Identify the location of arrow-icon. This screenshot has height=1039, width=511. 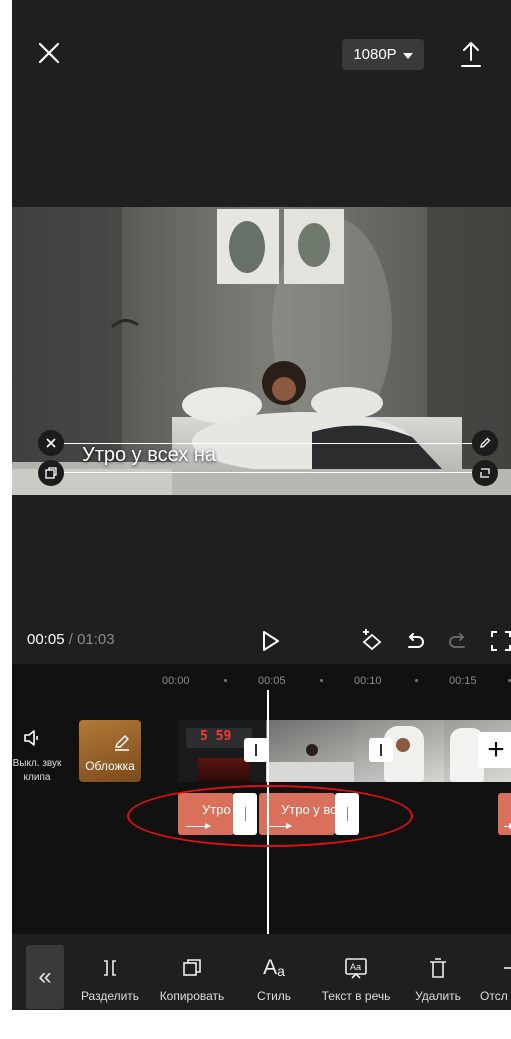
(507, 826).